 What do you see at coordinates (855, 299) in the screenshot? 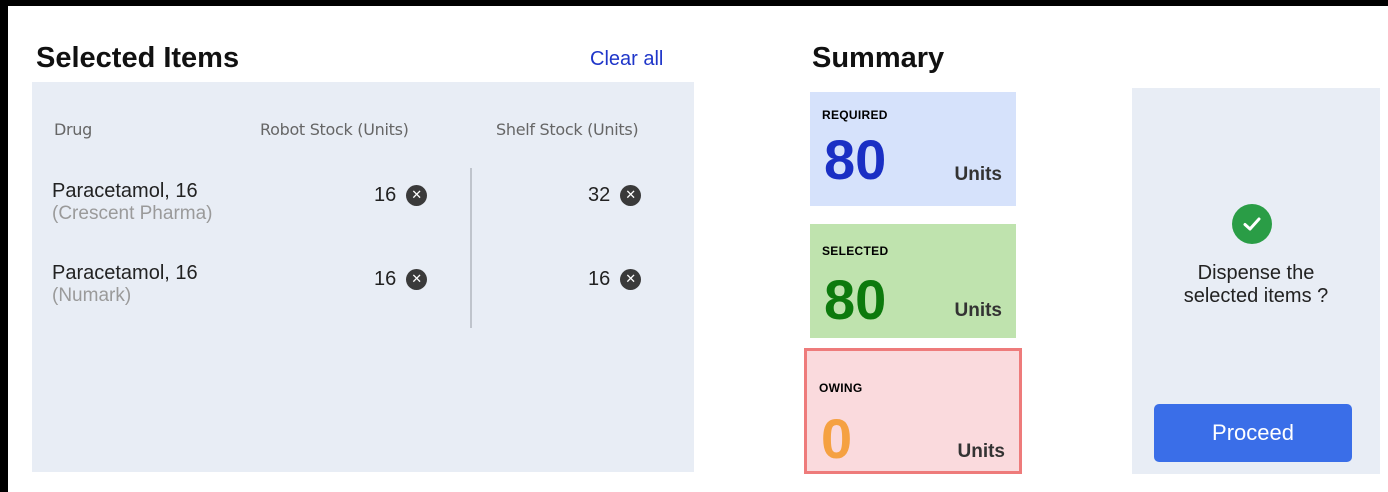
I see `selected-value: 80` at bounding box center [855, 299].